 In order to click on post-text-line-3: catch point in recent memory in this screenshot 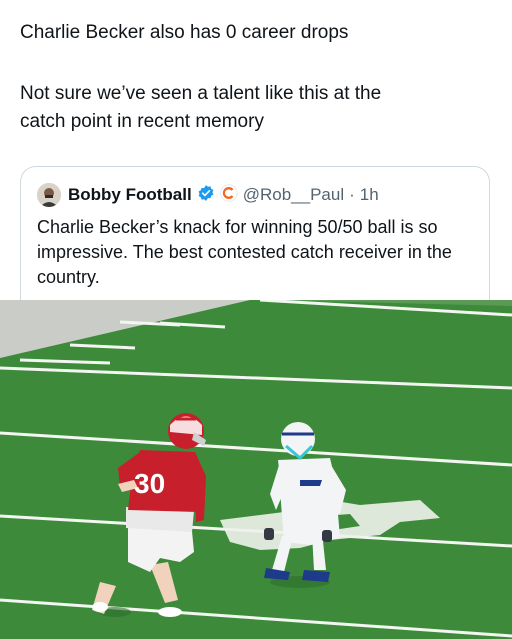, I will do `click(142, 121)`.